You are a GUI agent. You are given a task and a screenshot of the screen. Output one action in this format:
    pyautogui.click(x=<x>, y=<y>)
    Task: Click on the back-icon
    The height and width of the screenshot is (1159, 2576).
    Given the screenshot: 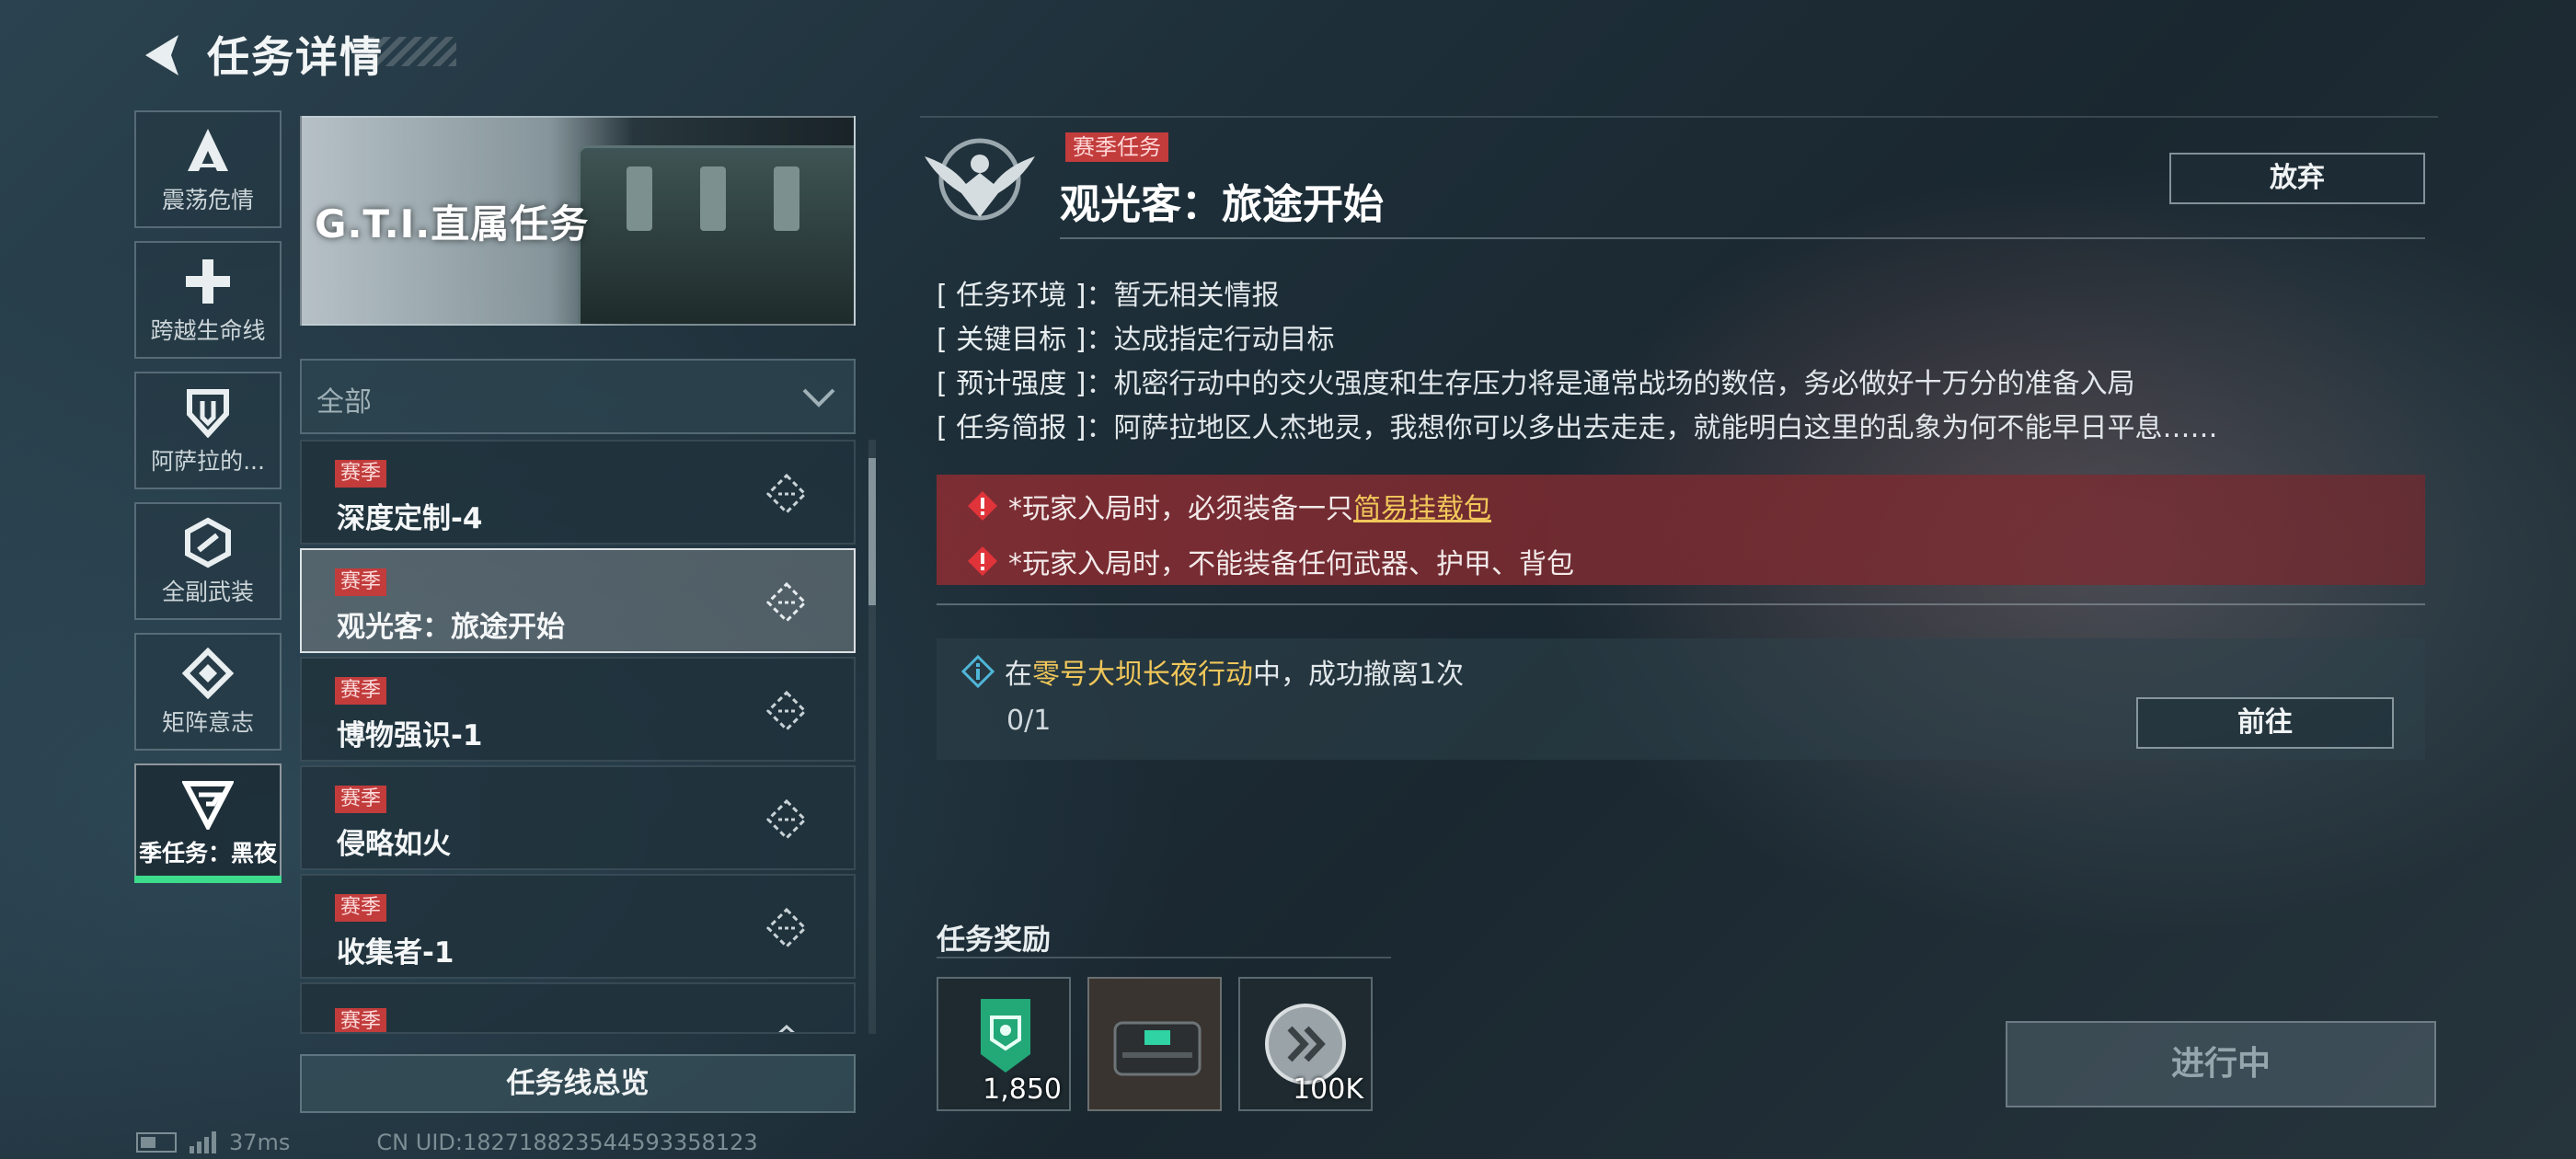 What is the action you would take?
    pyautogui.click(x=163, y=55)
    